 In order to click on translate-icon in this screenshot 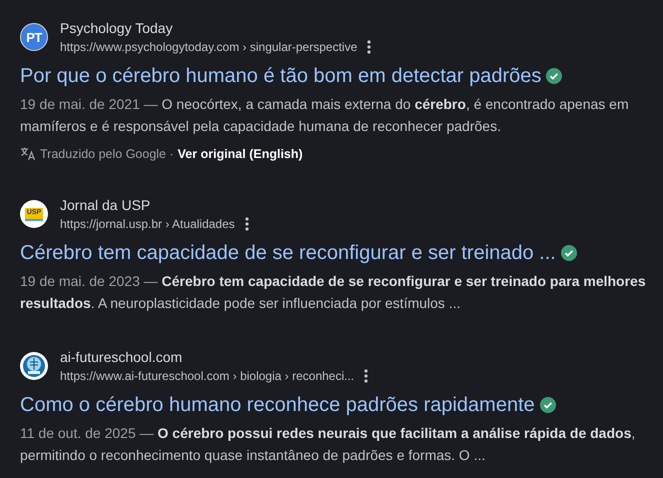, I will do `click(28, 154)`.